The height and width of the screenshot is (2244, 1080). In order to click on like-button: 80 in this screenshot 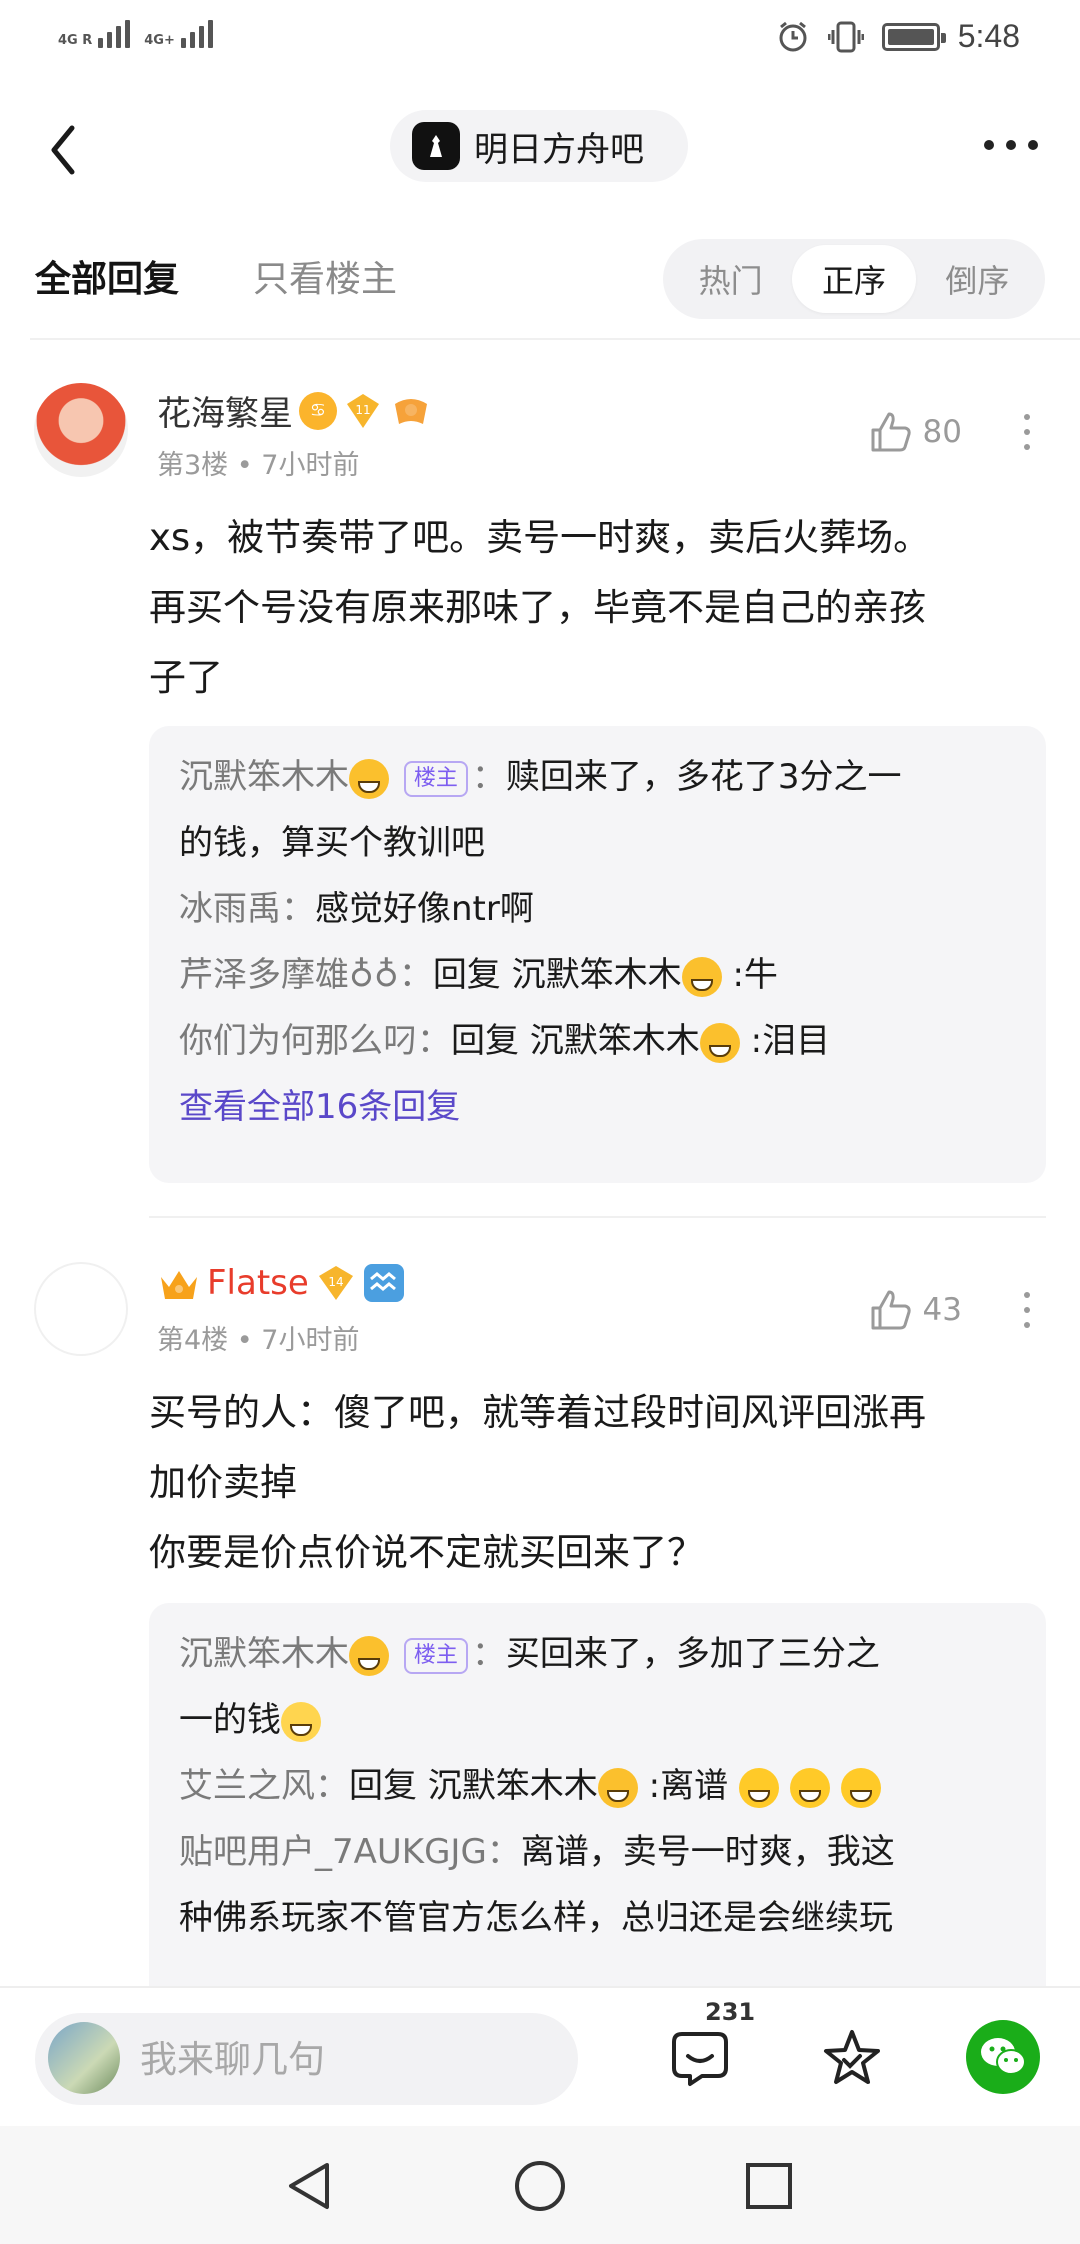, I will do `click(915, 432)`.